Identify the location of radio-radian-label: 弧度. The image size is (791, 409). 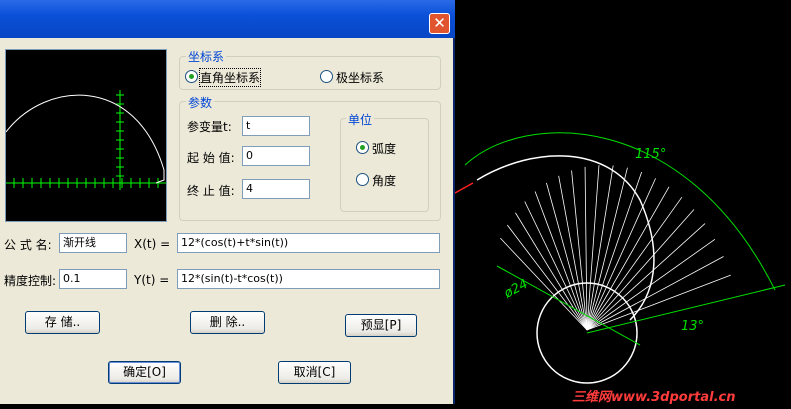
(384, 148).